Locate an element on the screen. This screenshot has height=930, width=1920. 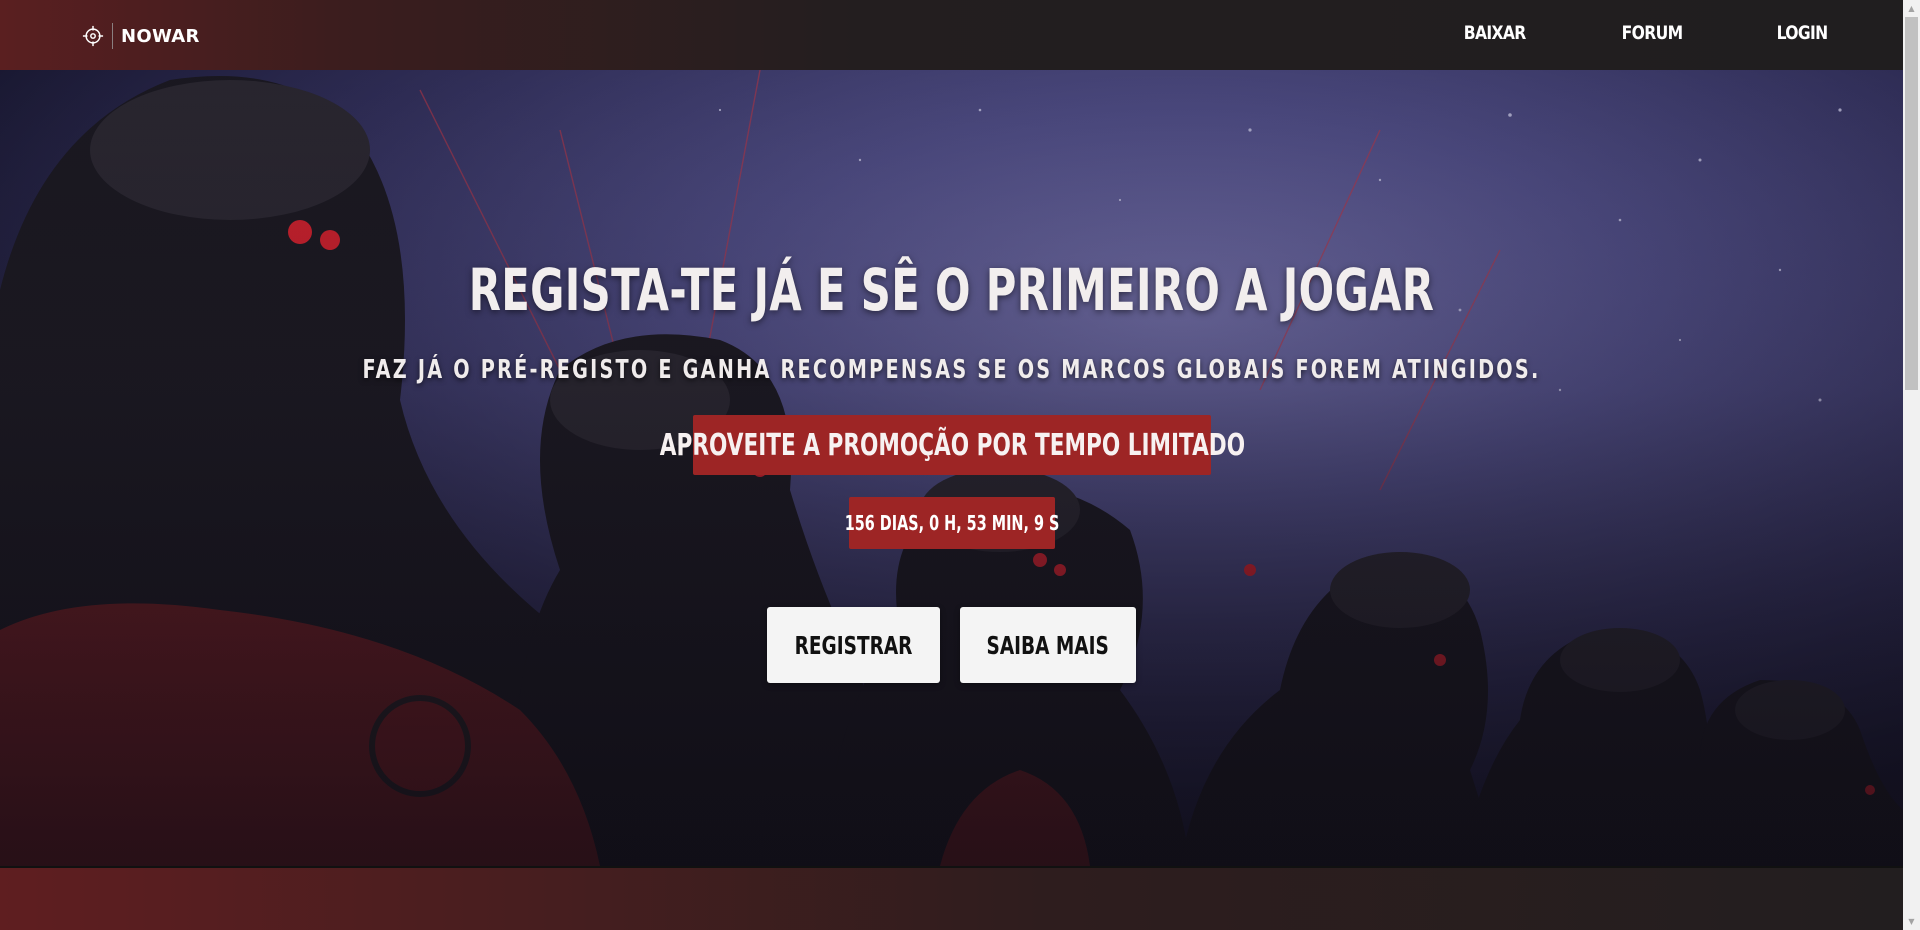
nav-menu: BAIXAR FORUM LOGIN is located at coordinates (1604, 33).